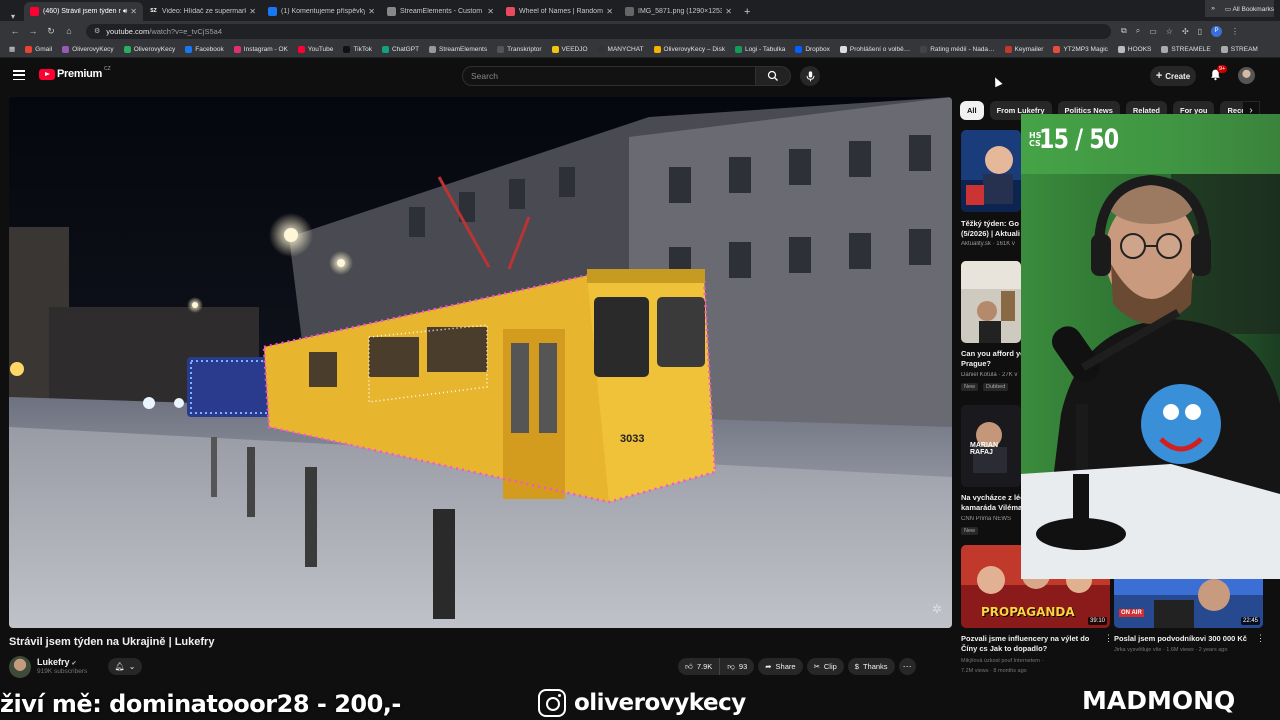  What do you see at coordinates (57, 662) in the screenshot?
I see `channel-name-link: Lukefry ✔` at bounding box center [57, 662].